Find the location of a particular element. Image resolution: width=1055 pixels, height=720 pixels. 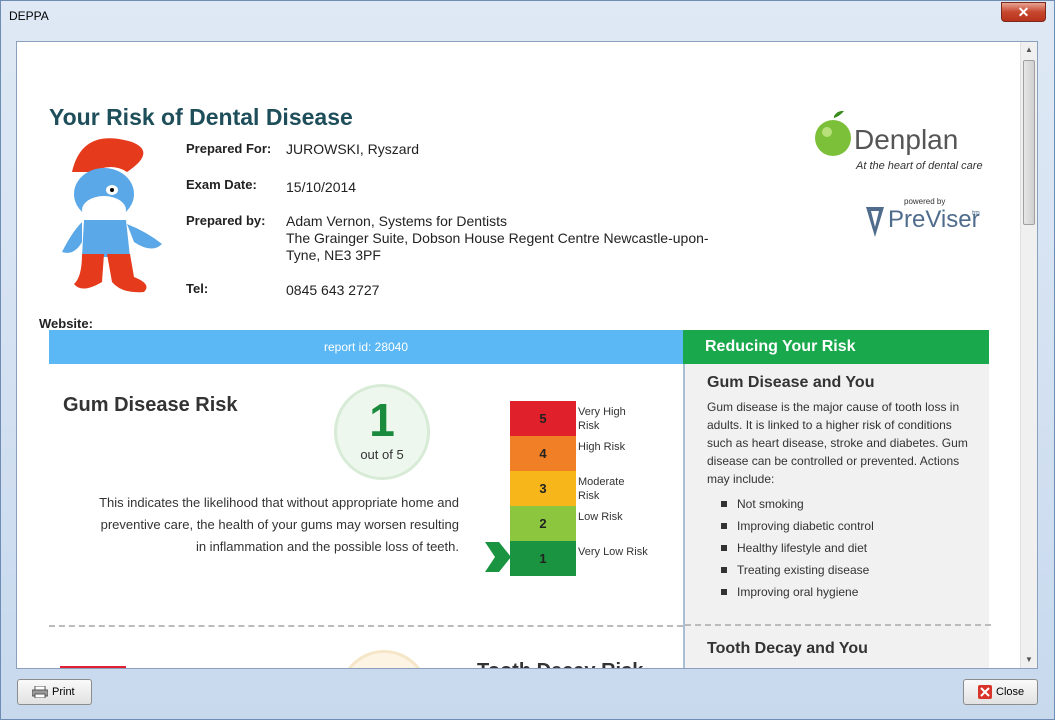

previser-logo: powered by PreViser tm is located at coordinates (927, 219).